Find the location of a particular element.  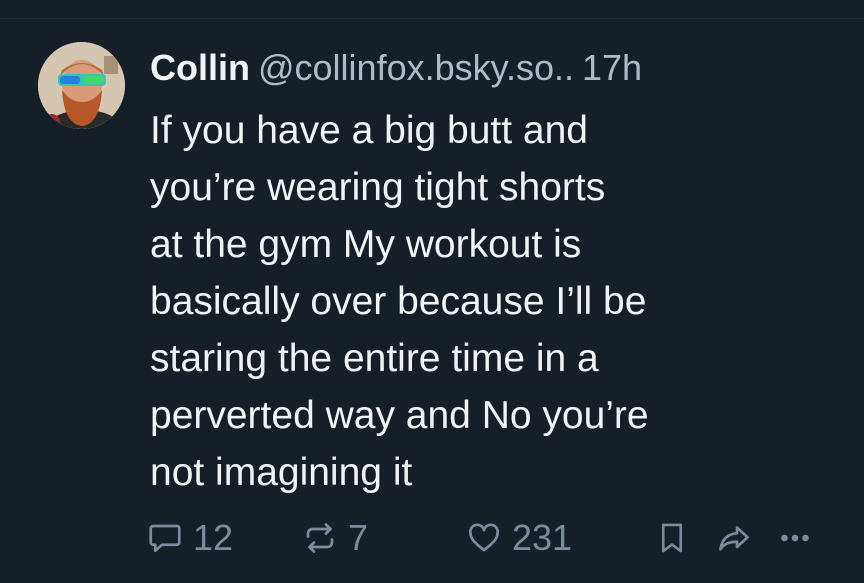

like-button: 231 is located at coordinates (519, 538).